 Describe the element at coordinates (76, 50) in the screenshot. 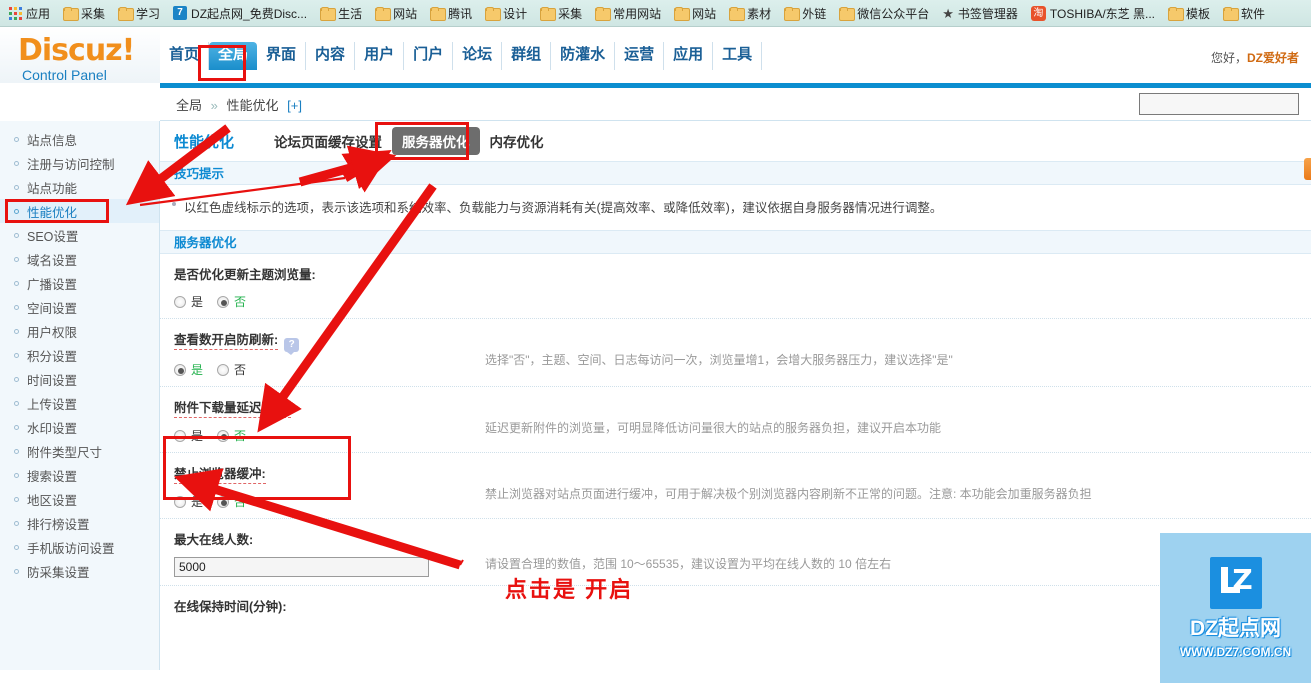

I see `logo-main-text: Discuz!` at that location.